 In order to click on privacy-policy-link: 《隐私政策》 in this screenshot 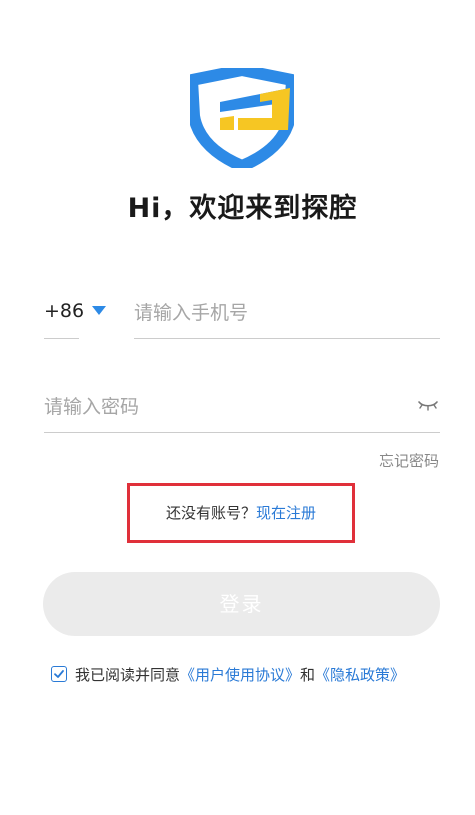, I will do `click(360, 675)`.